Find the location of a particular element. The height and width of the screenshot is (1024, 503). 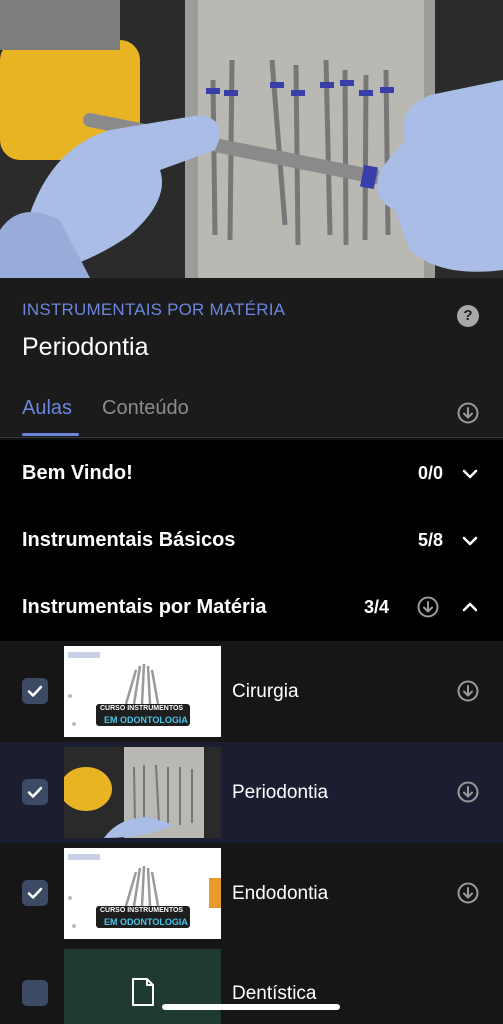

home-indicator is located at coordinates (251, 1007).